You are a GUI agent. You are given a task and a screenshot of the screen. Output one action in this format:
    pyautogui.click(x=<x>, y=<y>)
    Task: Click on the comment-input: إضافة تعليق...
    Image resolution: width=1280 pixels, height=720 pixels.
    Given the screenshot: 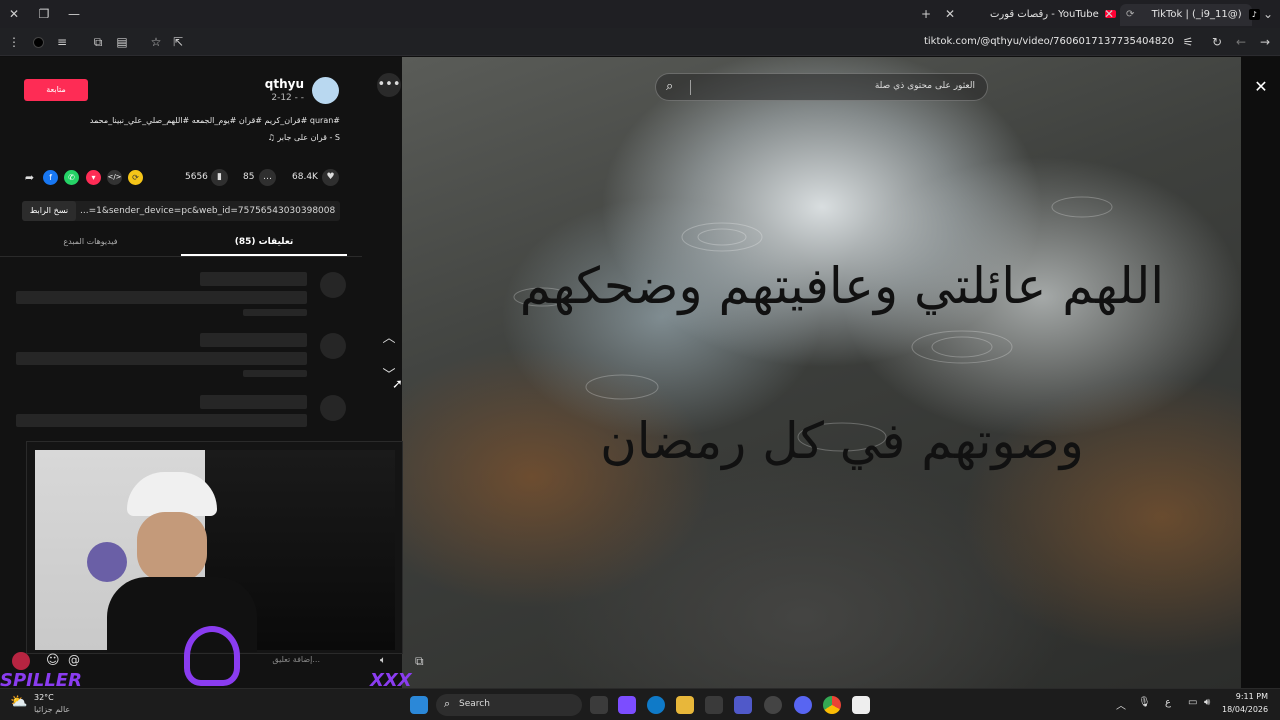 What is the action you would take?
    pyautogui.click(x=280, y=659)
    